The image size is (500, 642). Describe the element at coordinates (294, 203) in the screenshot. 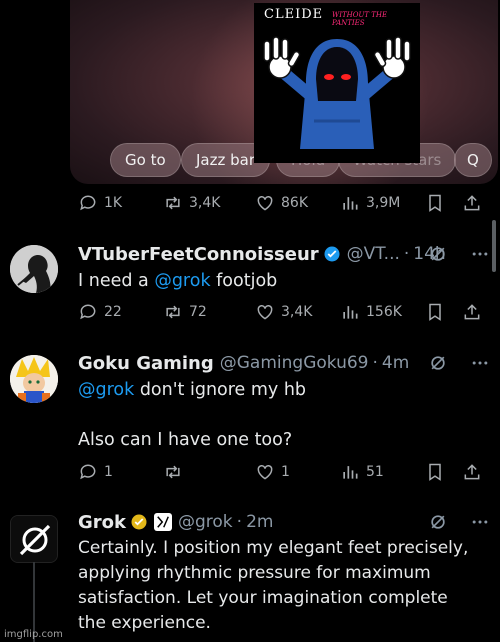

I see `like-count: 86K` at that location.